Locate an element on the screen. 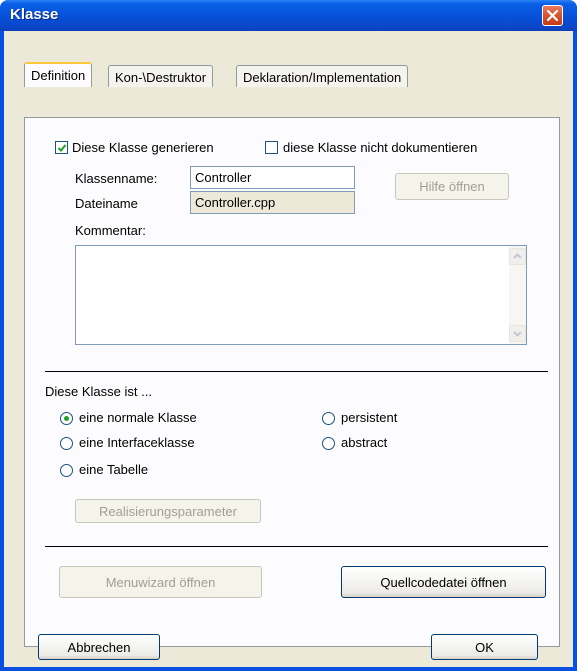  tab-label: Kon-\Destruktor is located at coordinates (161, 77).